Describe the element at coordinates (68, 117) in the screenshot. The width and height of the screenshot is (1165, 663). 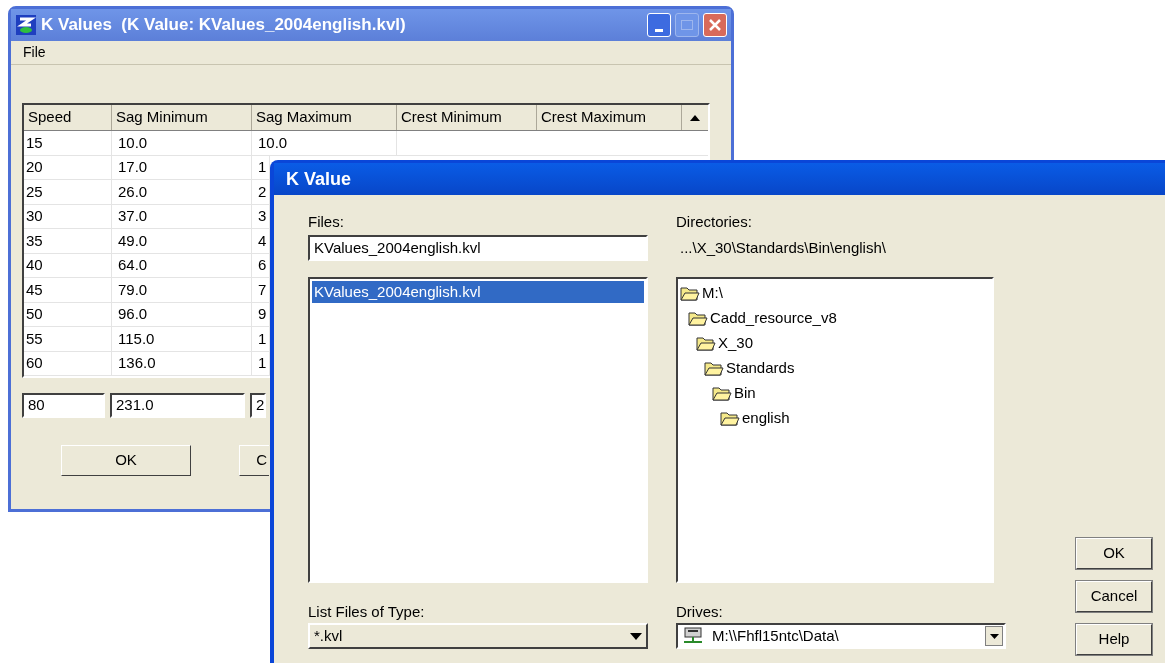
I see `column-header: Speed` at that location.